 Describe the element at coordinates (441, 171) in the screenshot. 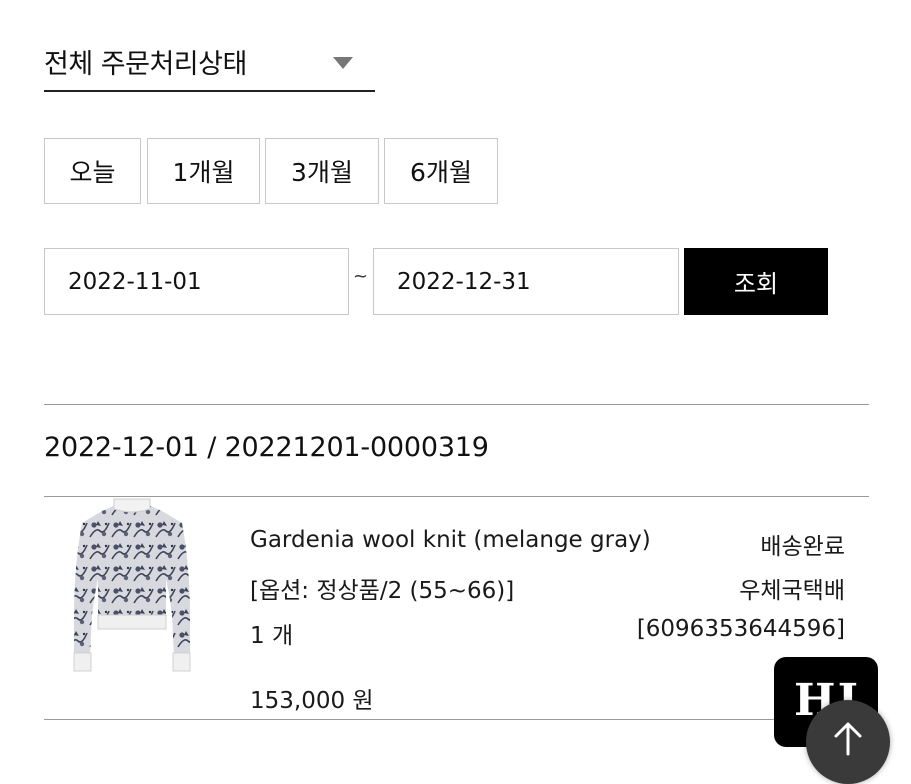

I see `period-6-month-button: 6개월` at that location.